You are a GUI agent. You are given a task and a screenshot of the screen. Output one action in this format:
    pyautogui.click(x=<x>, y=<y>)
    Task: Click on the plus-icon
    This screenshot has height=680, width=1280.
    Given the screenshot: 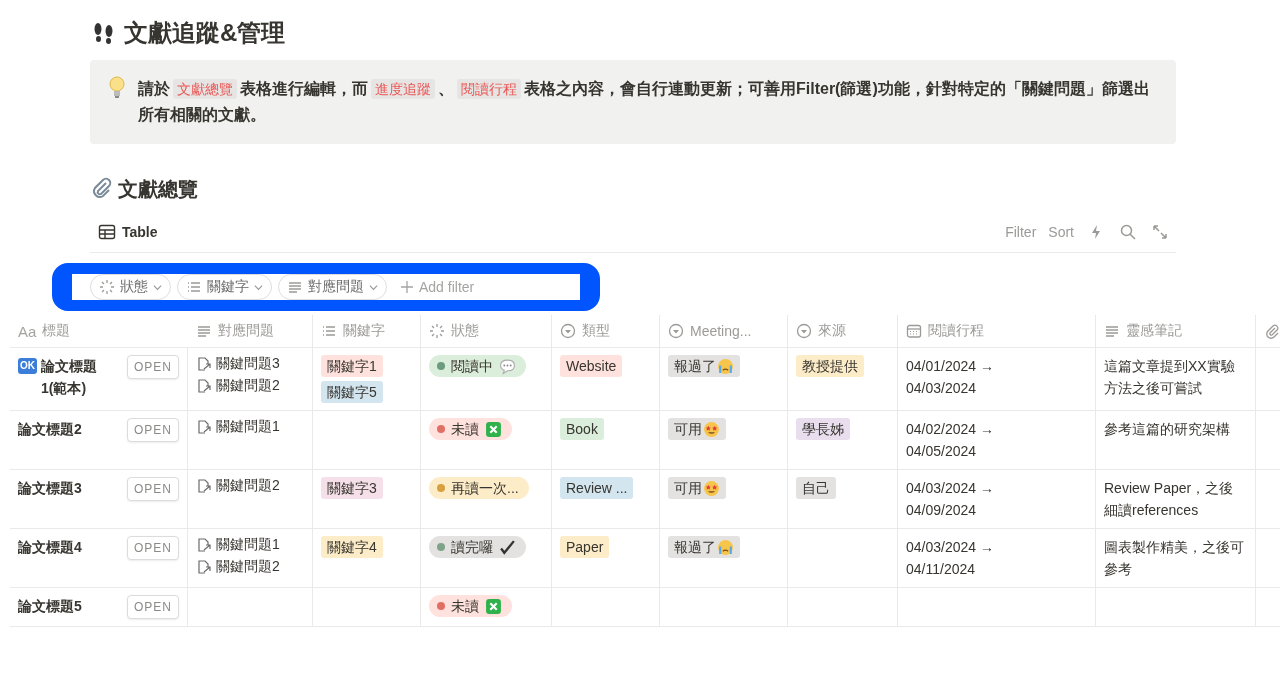 What is the action you would take?
    pyautogui.click(x=407, y=287)
    